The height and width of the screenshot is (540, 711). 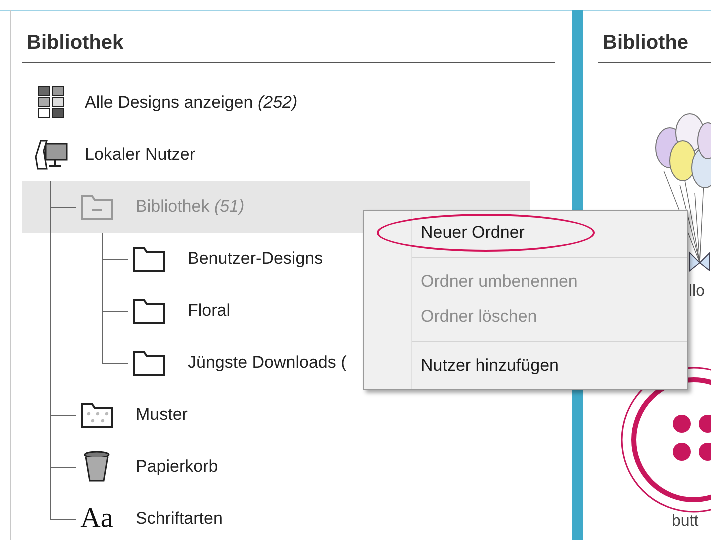 I want to click on panel-title: Bibliothek, so click(x=75, y=43).